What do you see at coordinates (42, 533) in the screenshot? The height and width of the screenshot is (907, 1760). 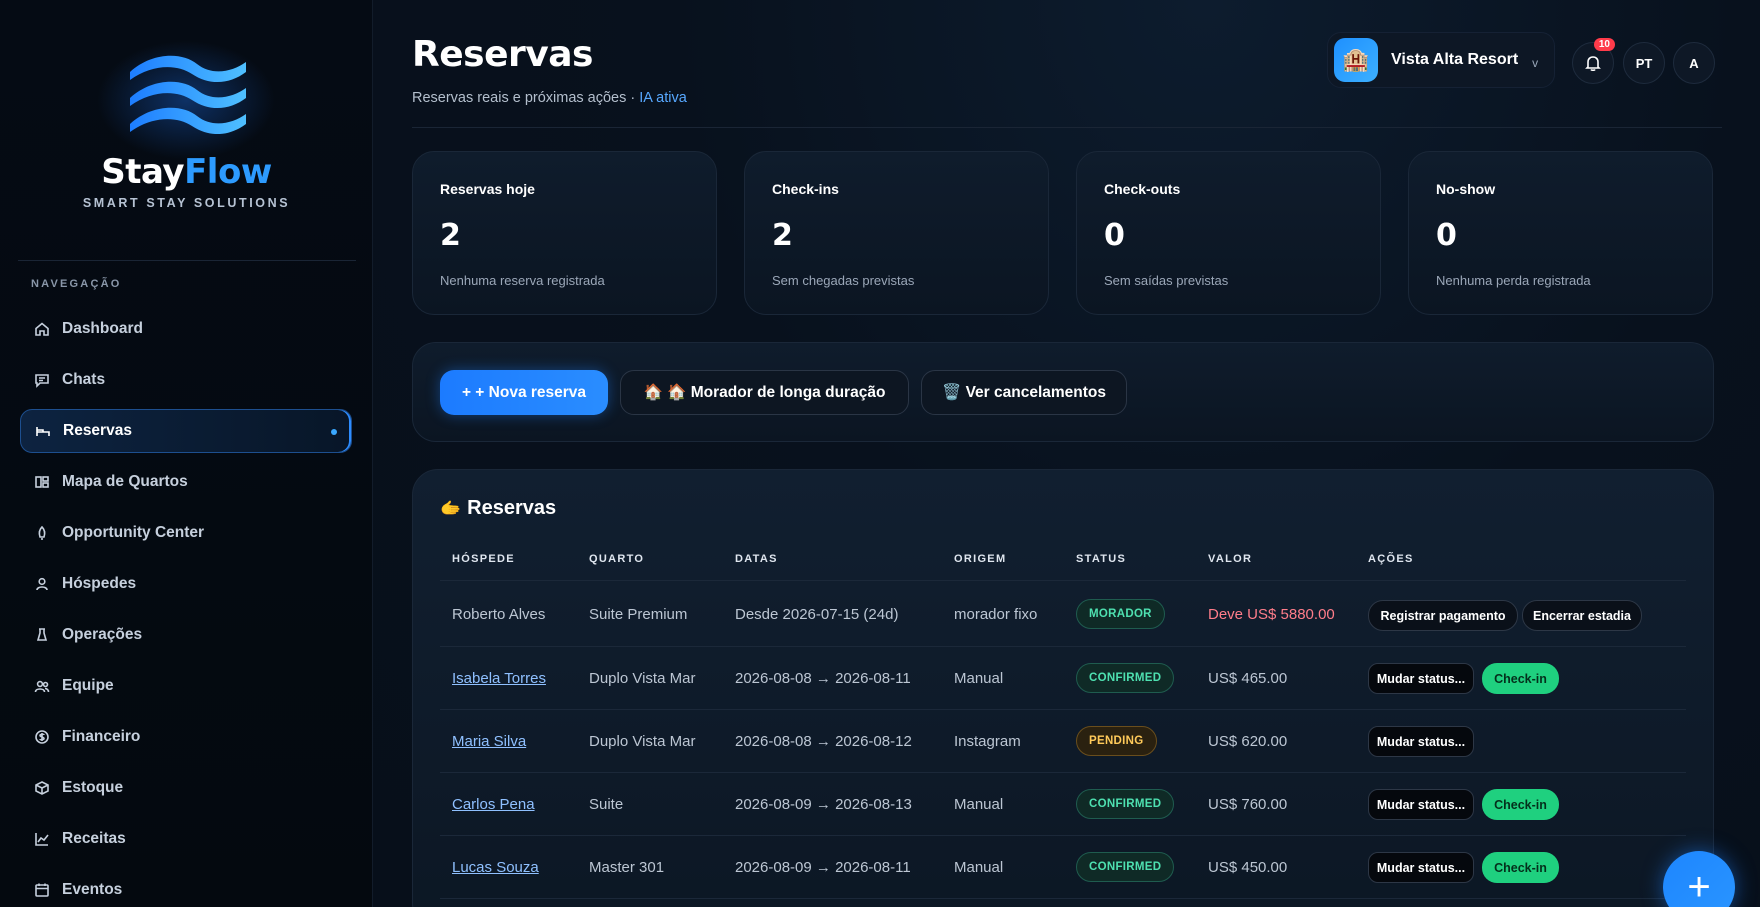 I see `rocket-icon` at bounding box center [42, 533].